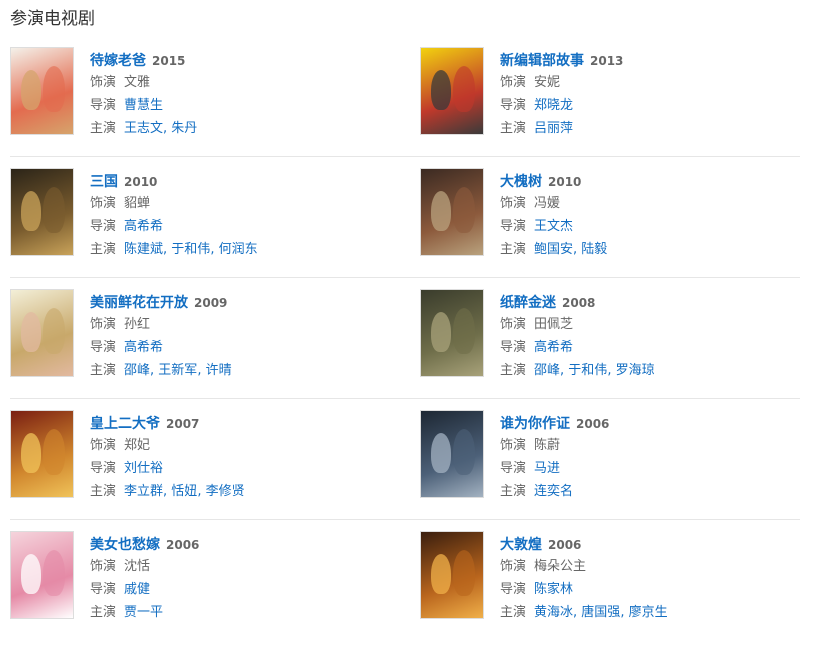  What do you see at coordinates (215, 101) in the screenshot?
I see `drama-card: 待嫁老爸 2015 饰演 文雅 导演 曹慧生 主演 王志文, 朱丹` at bounding box center [215, 101].